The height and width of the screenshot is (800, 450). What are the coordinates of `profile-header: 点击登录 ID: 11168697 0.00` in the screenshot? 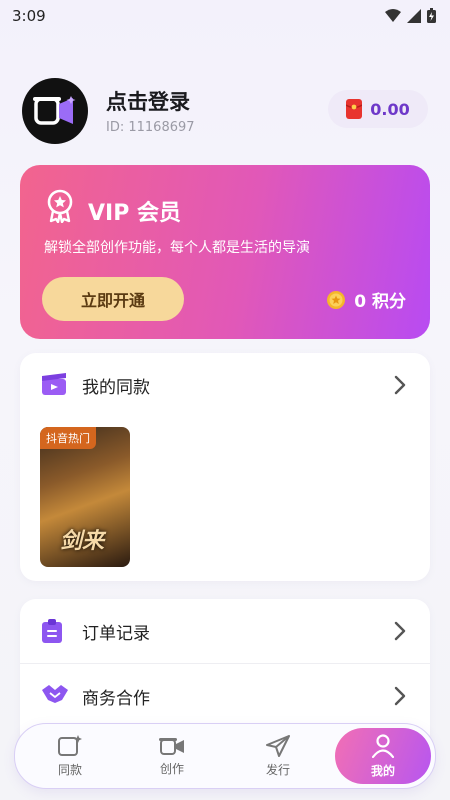 It's located at (225, 111).